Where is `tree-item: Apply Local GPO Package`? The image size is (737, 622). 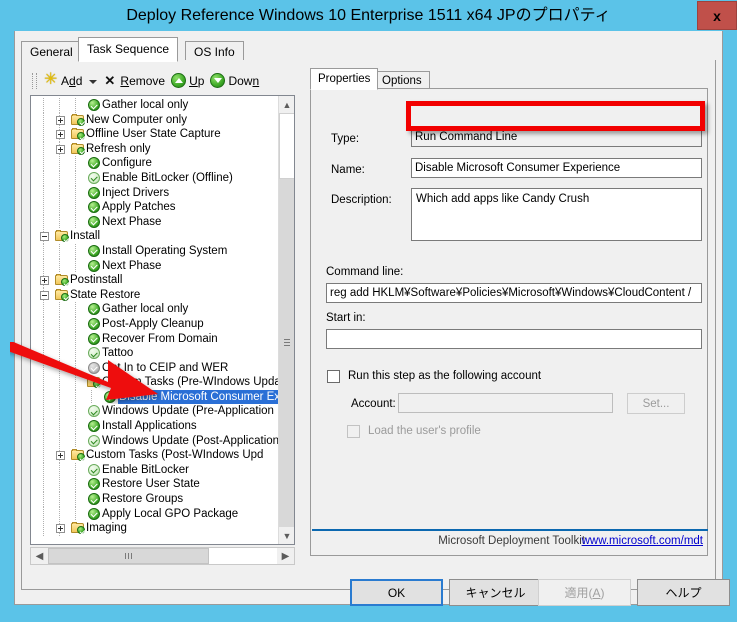
tree-item: Apply Local GPO Package is located at coordinates (155, 514).